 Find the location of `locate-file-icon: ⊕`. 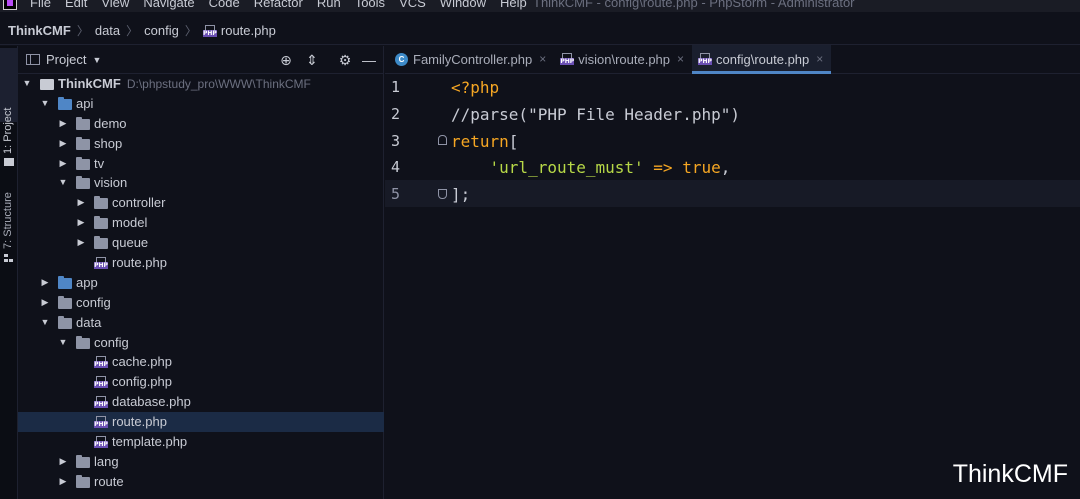

locate-file-icon: ⊕ is located at coordinates (286, 60).